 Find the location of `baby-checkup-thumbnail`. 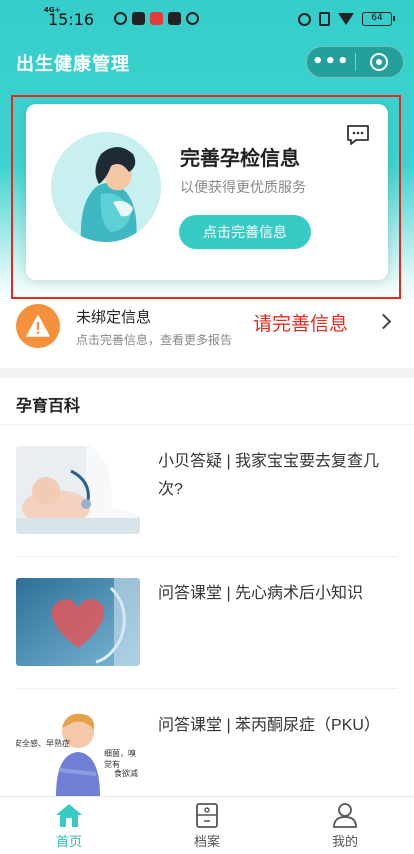

baby-checkup-thumbnail is located at coordinates (78, 490).